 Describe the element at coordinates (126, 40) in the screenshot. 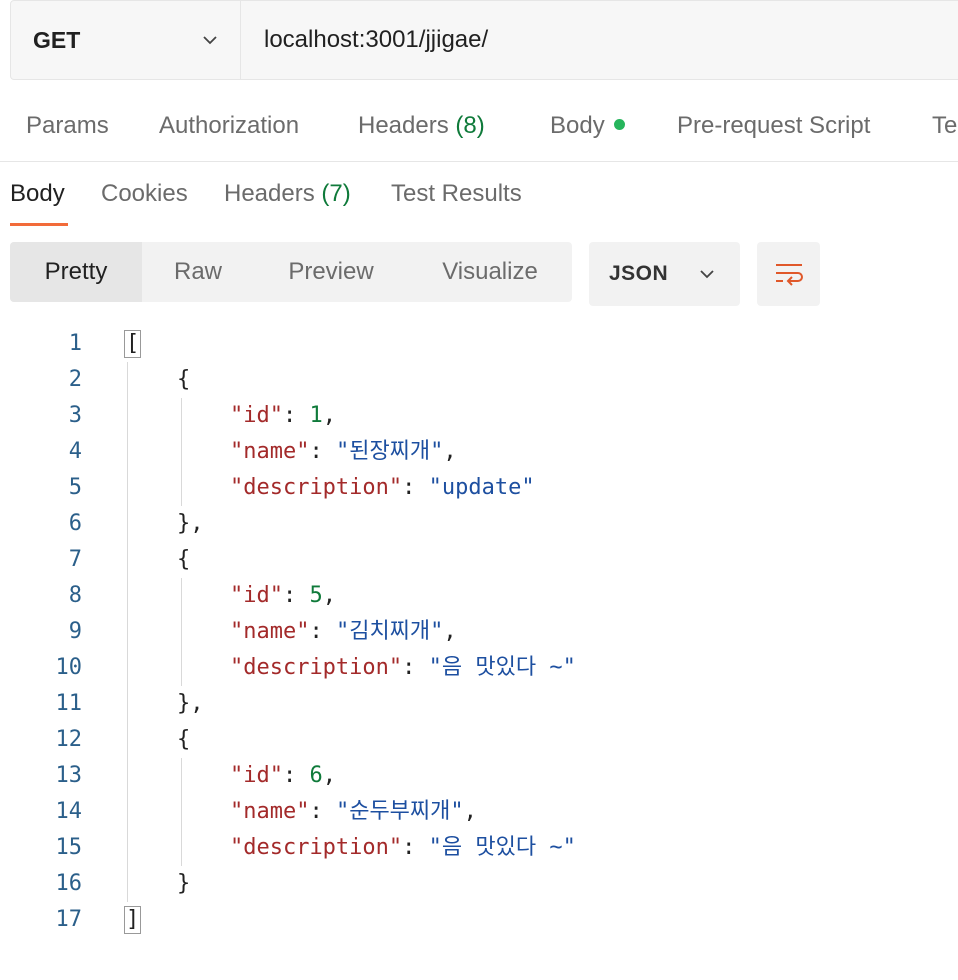

I see `method-select: GET` at that location.